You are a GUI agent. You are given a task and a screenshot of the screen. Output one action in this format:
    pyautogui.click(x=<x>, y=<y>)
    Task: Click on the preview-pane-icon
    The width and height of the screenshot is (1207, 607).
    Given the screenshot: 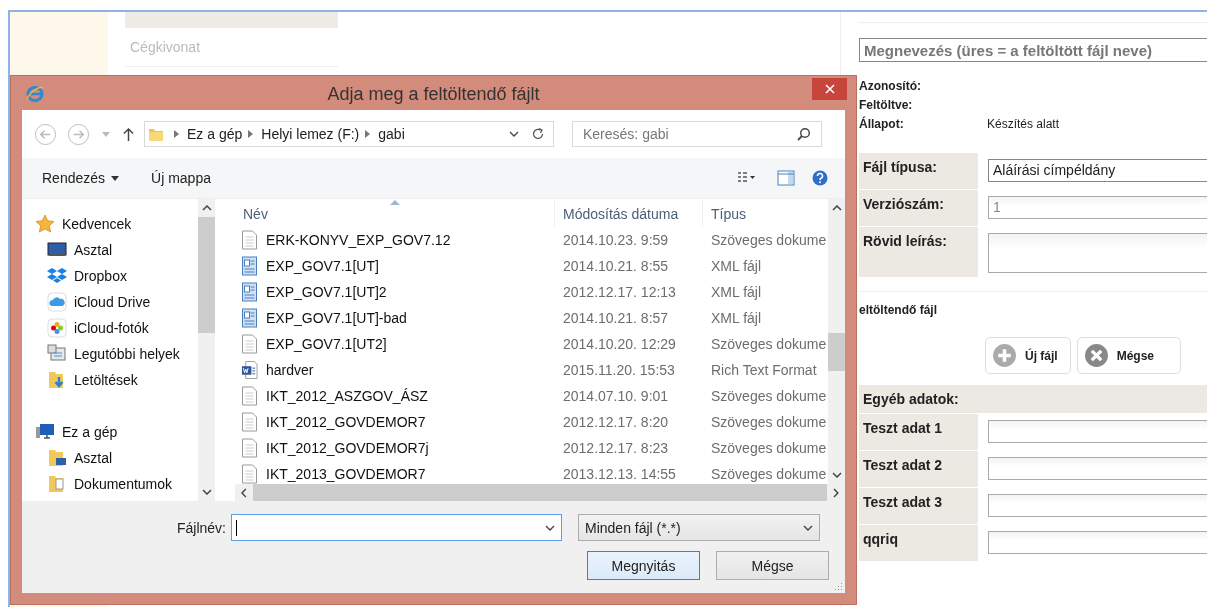 What is the action you would take?
    pyautogui.click(x=786, y=178)
    